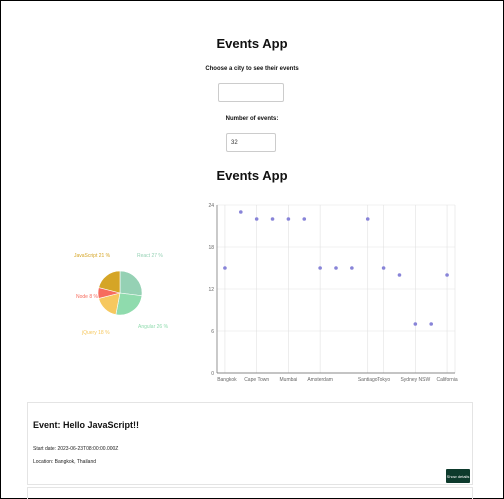 The image size is (504, 499). Describe the element at coordinates (415, 380) in the screenshot. I see `x-tick-label: Sydney NSW` at that location.